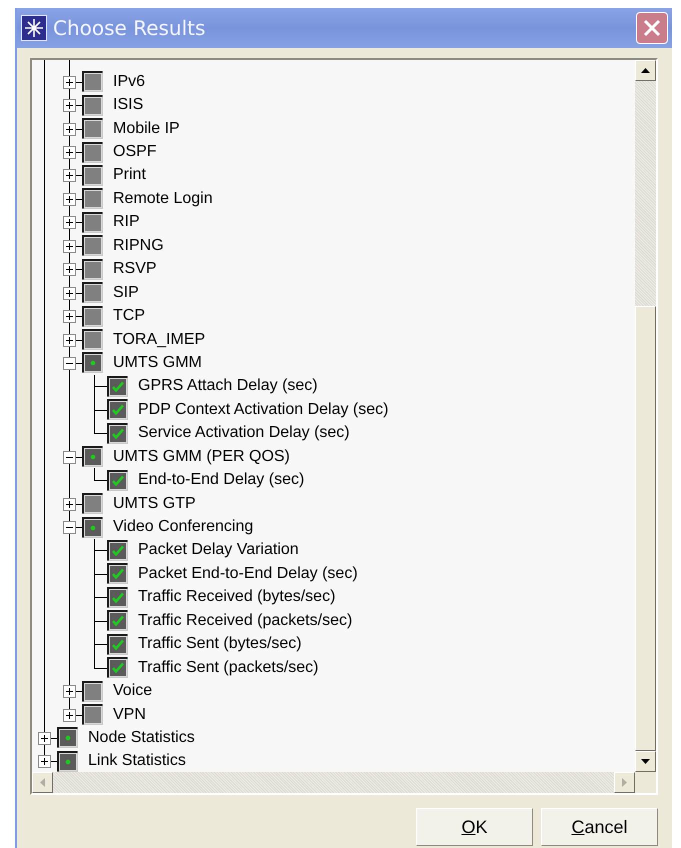 The image size is (681, 848). Describe the element at coordinates (228, 386) in the screenshot. I see `tree-item: GPRS Attach Delay (sec)` at that location.